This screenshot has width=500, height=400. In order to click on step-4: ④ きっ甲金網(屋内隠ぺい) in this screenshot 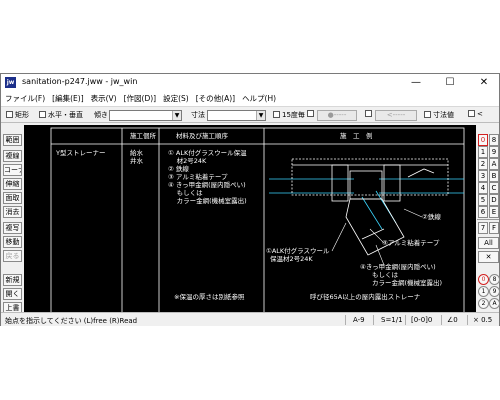, I will do `click(207, 185)`.